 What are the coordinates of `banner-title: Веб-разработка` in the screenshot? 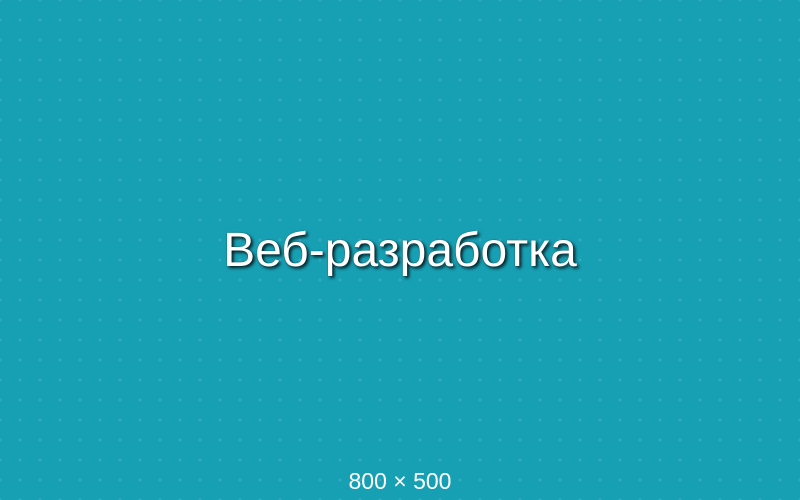 It's located at (400, 250).